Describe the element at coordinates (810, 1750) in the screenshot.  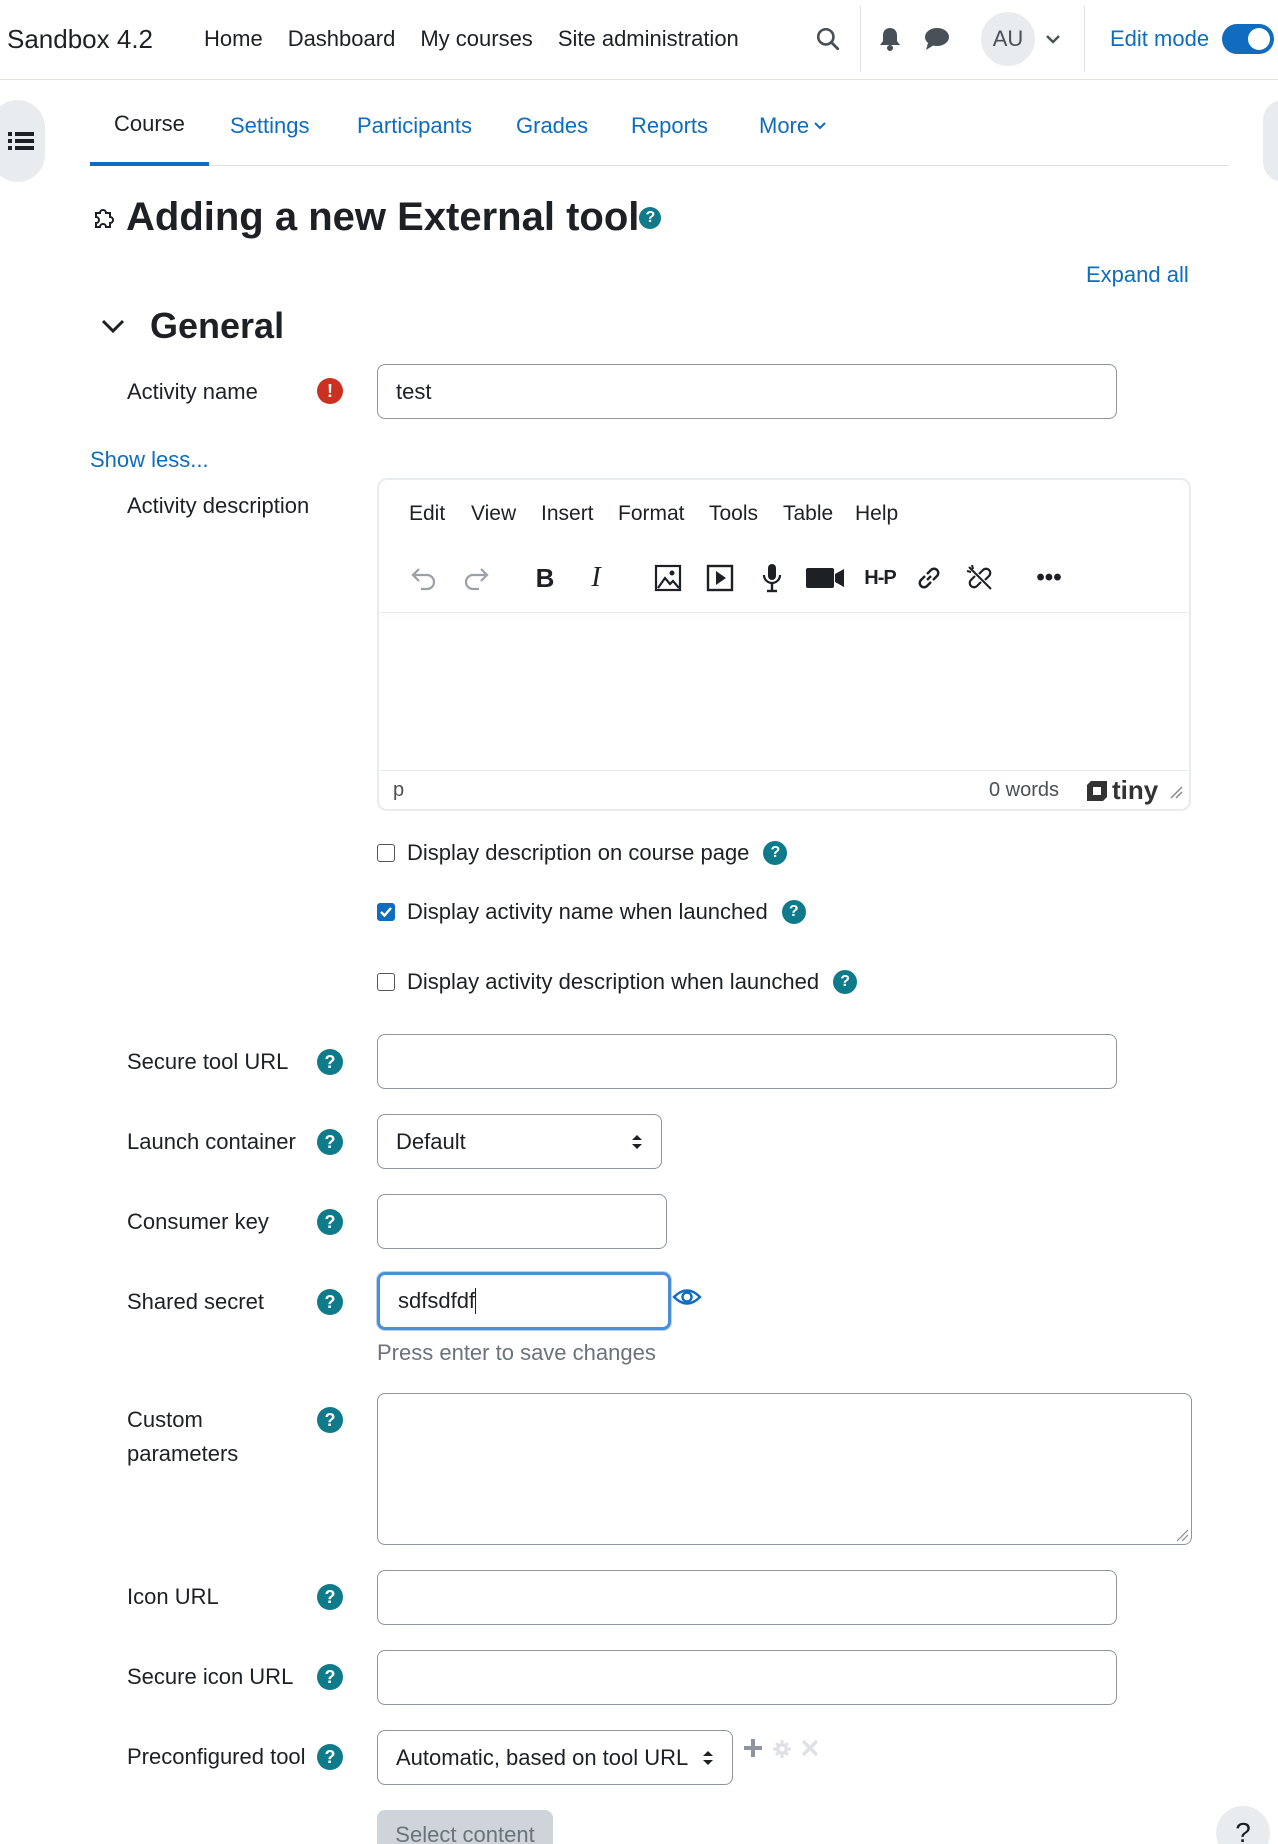
I see `close-icon` at that location.